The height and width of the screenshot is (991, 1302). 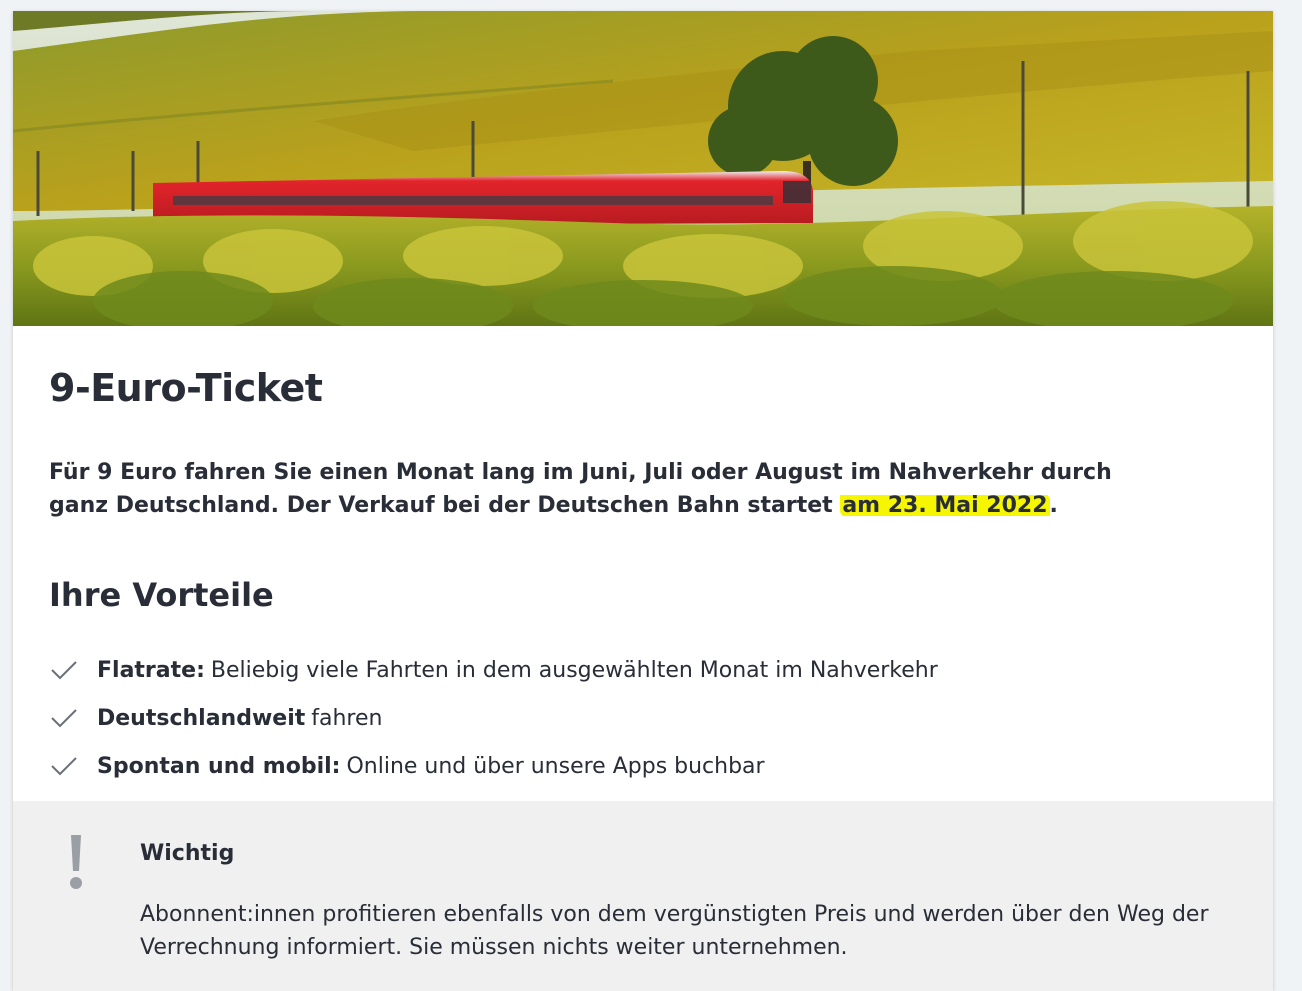 I want to click on benefit-label: Flatrate:, so click(x=151, y=670).